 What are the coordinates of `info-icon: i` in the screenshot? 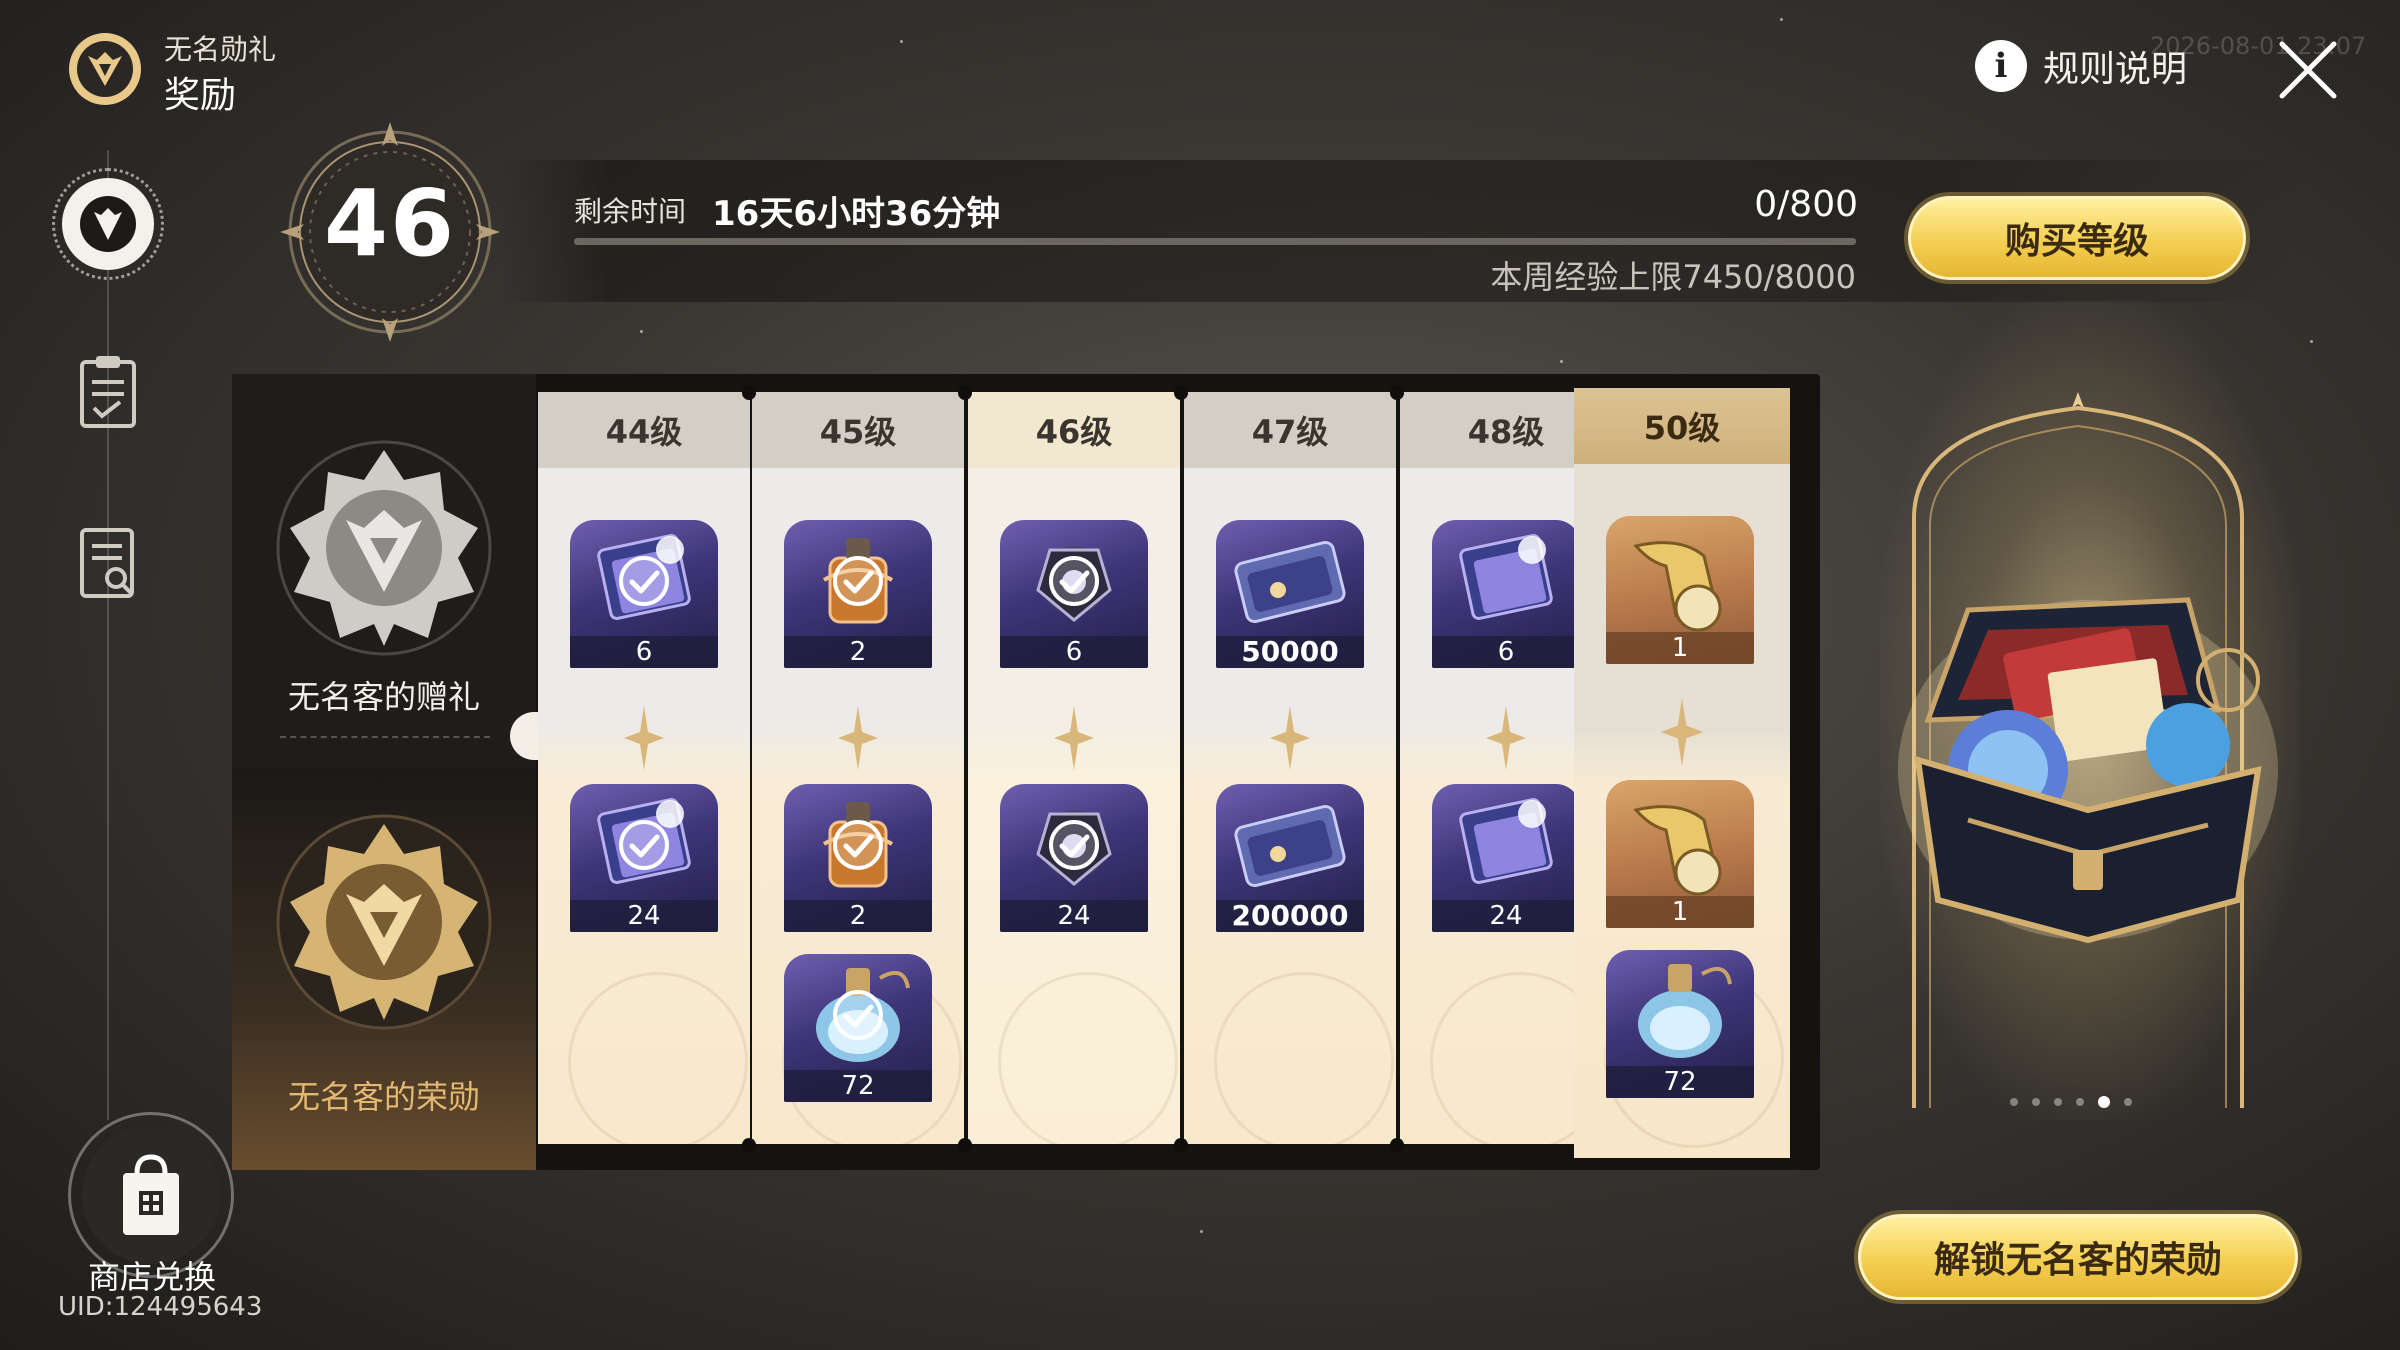 It's located at (2001, 66).